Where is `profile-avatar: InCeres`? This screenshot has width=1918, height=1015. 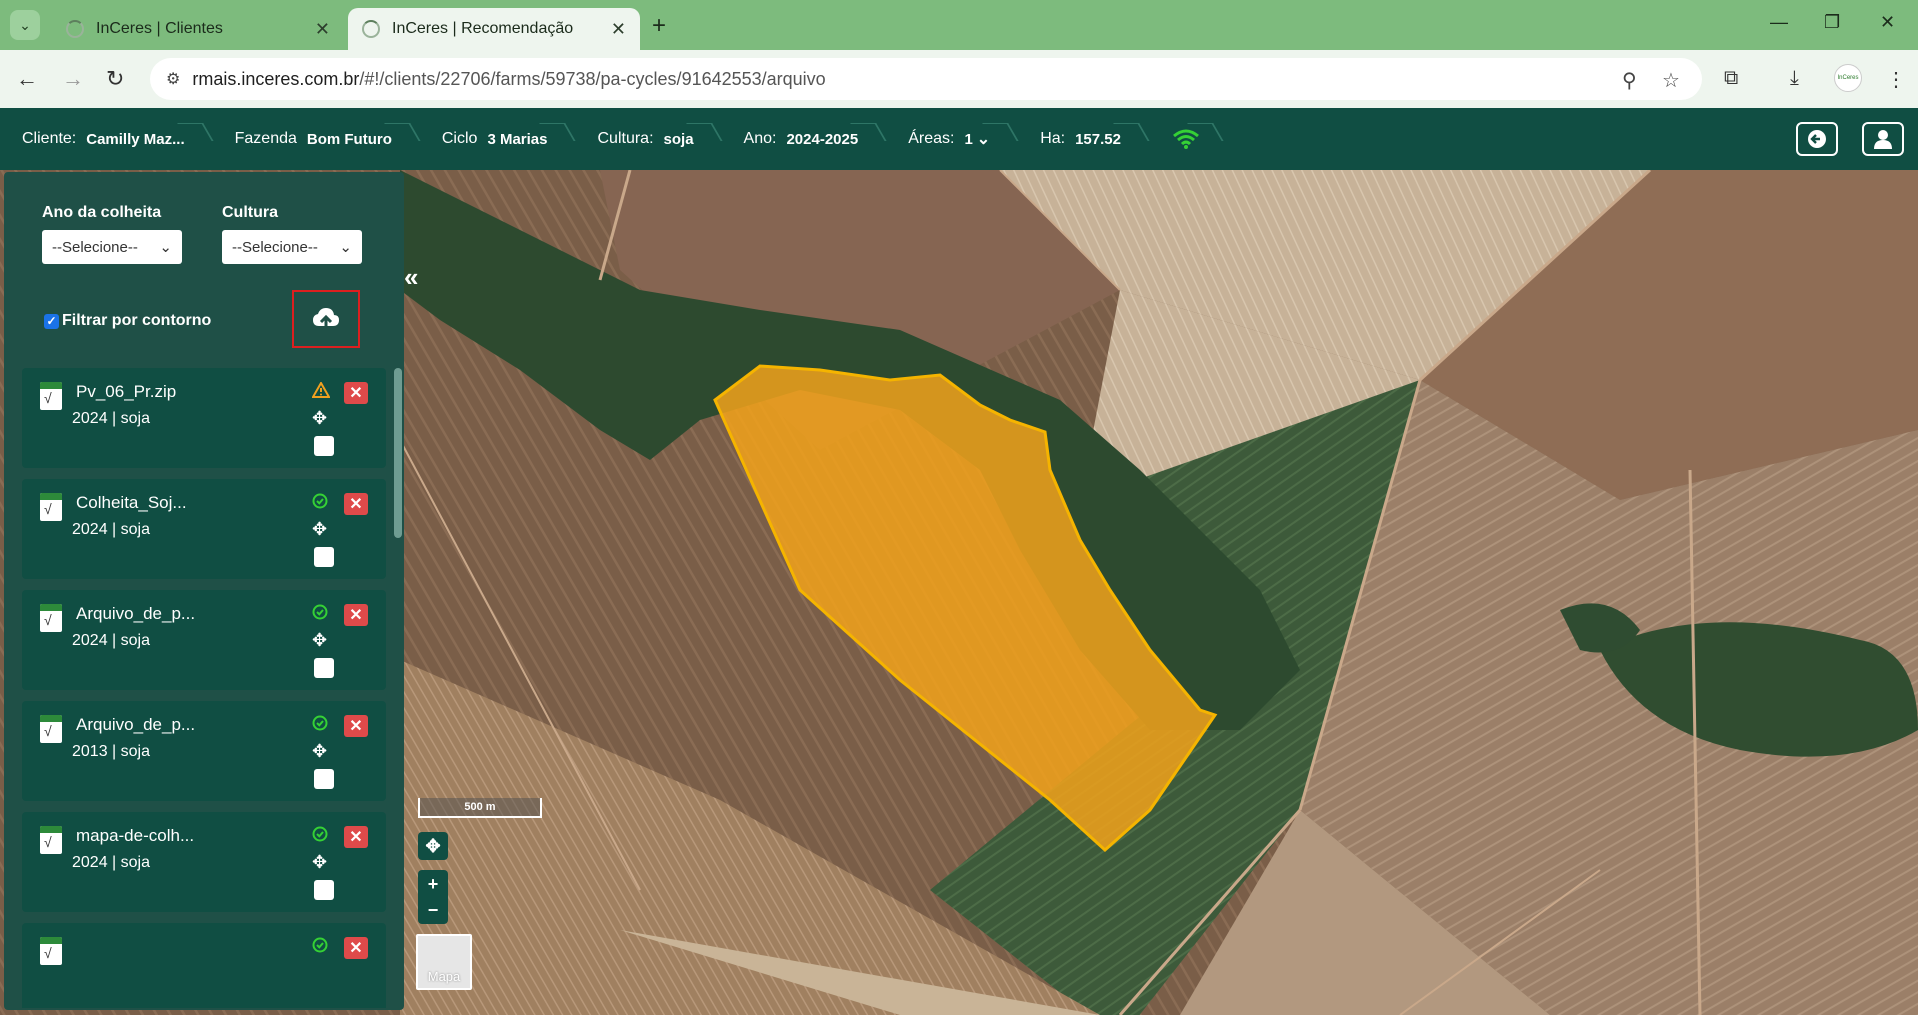
profile-avatar: InCeres is located at coordinates (1848, 78).